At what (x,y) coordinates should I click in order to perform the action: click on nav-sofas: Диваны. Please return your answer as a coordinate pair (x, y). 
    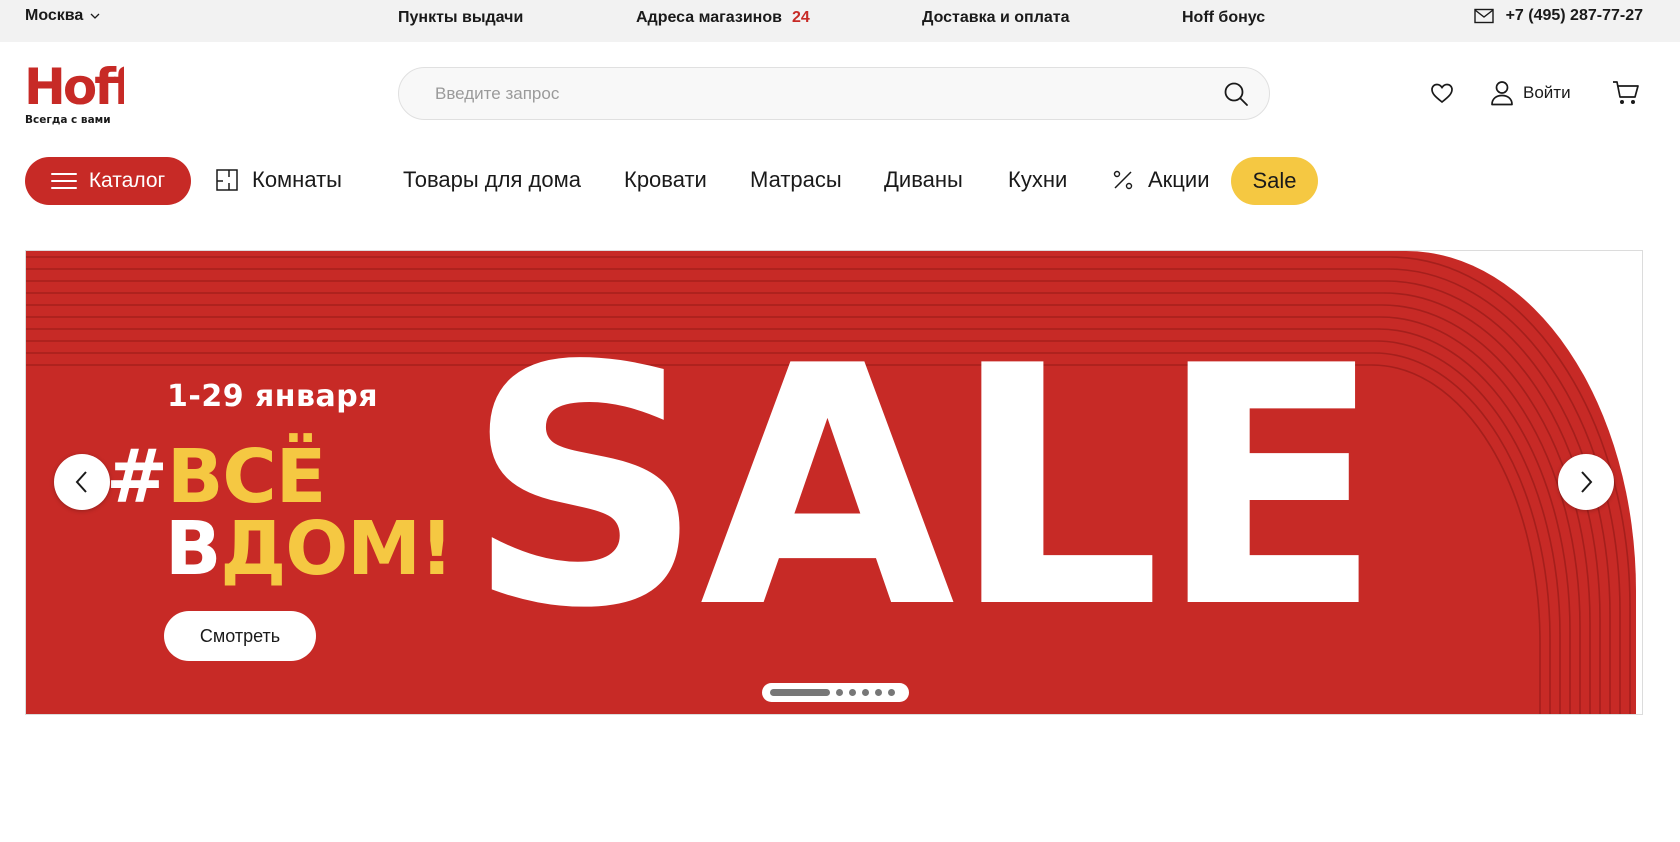
    Looking at the image, I should click on (923, 180).